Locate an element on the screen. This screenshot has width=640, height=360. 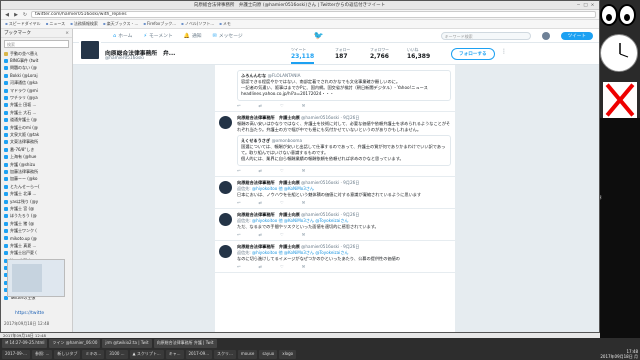
taskbar-app-button: 新しいタブ is located at coordinates (67, 354).